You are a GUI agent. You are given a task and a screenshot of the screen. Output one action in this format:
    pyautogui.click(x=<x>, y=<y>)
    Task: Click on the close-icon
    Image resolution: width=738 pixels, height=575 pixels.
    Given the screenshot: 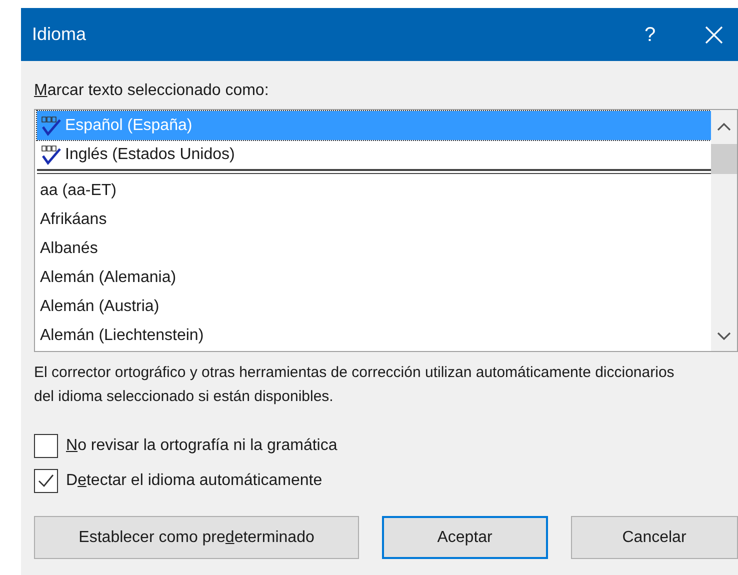 What is the action you would take?
    pyautogui.click(x=714, y=35)
    